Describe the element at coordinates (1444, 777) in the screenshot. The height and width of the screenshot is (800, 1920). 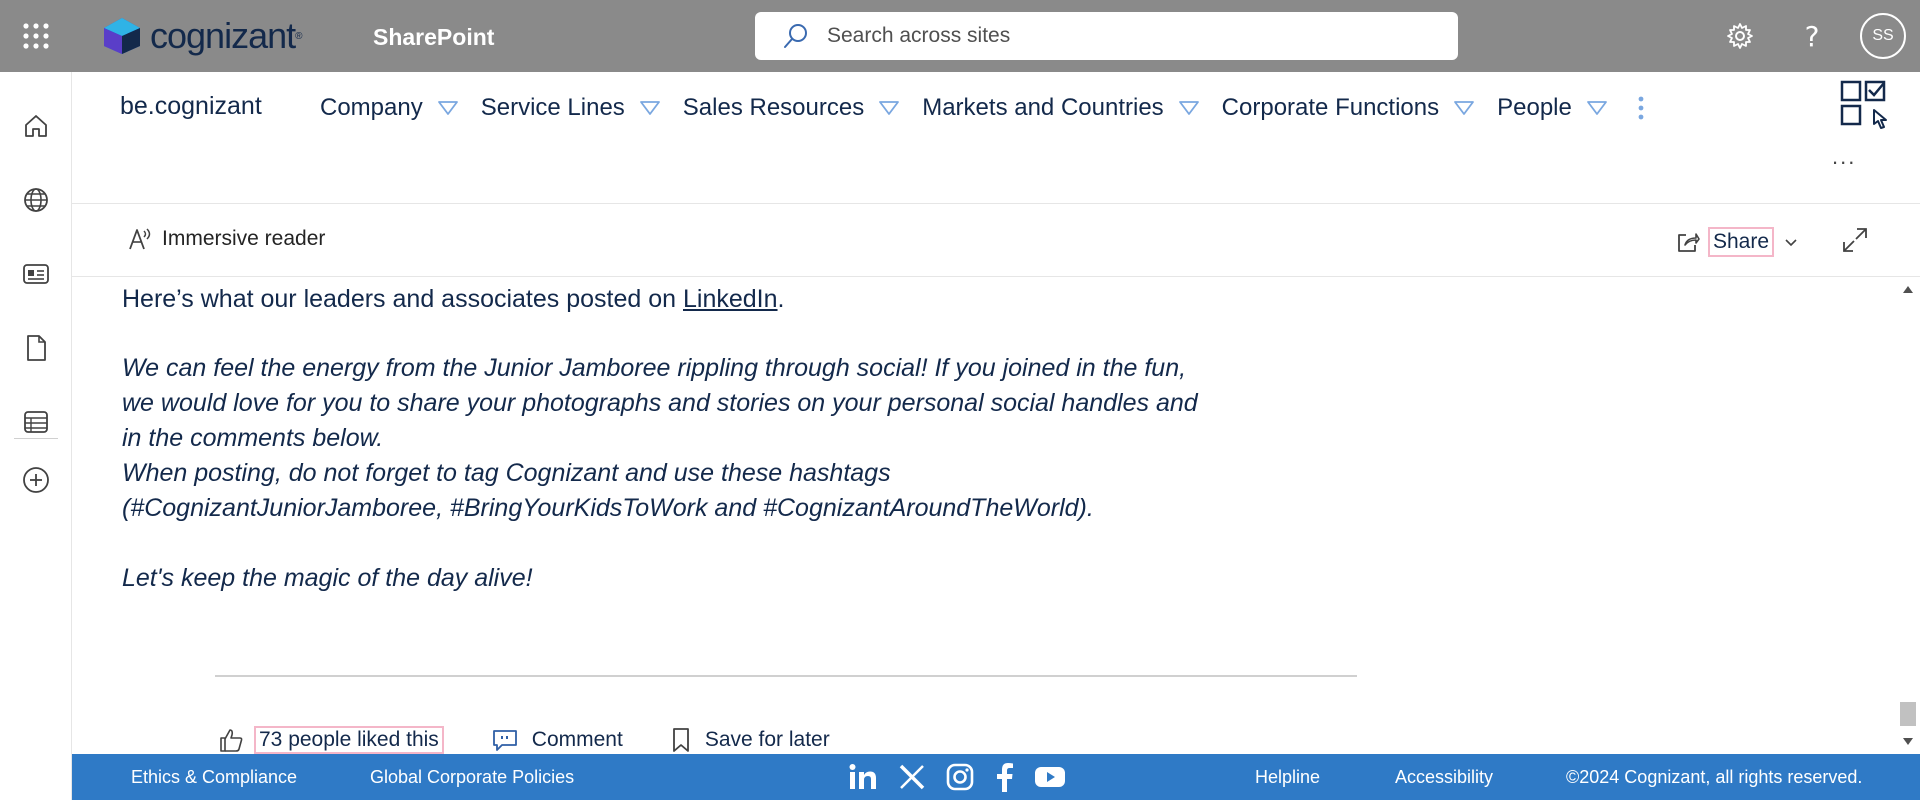
I see `footer-link-accessibility: Accessibility` at that location.